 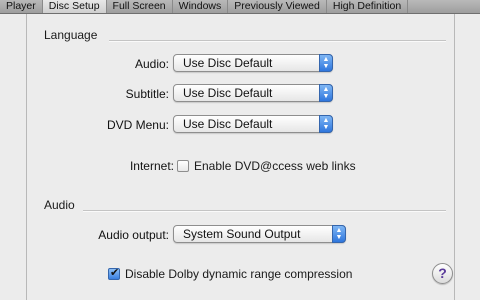 What do you see at coordinates (114, 273) in the screenshot?
I see `dolby-checkbox` at bounding box center [114, 273].